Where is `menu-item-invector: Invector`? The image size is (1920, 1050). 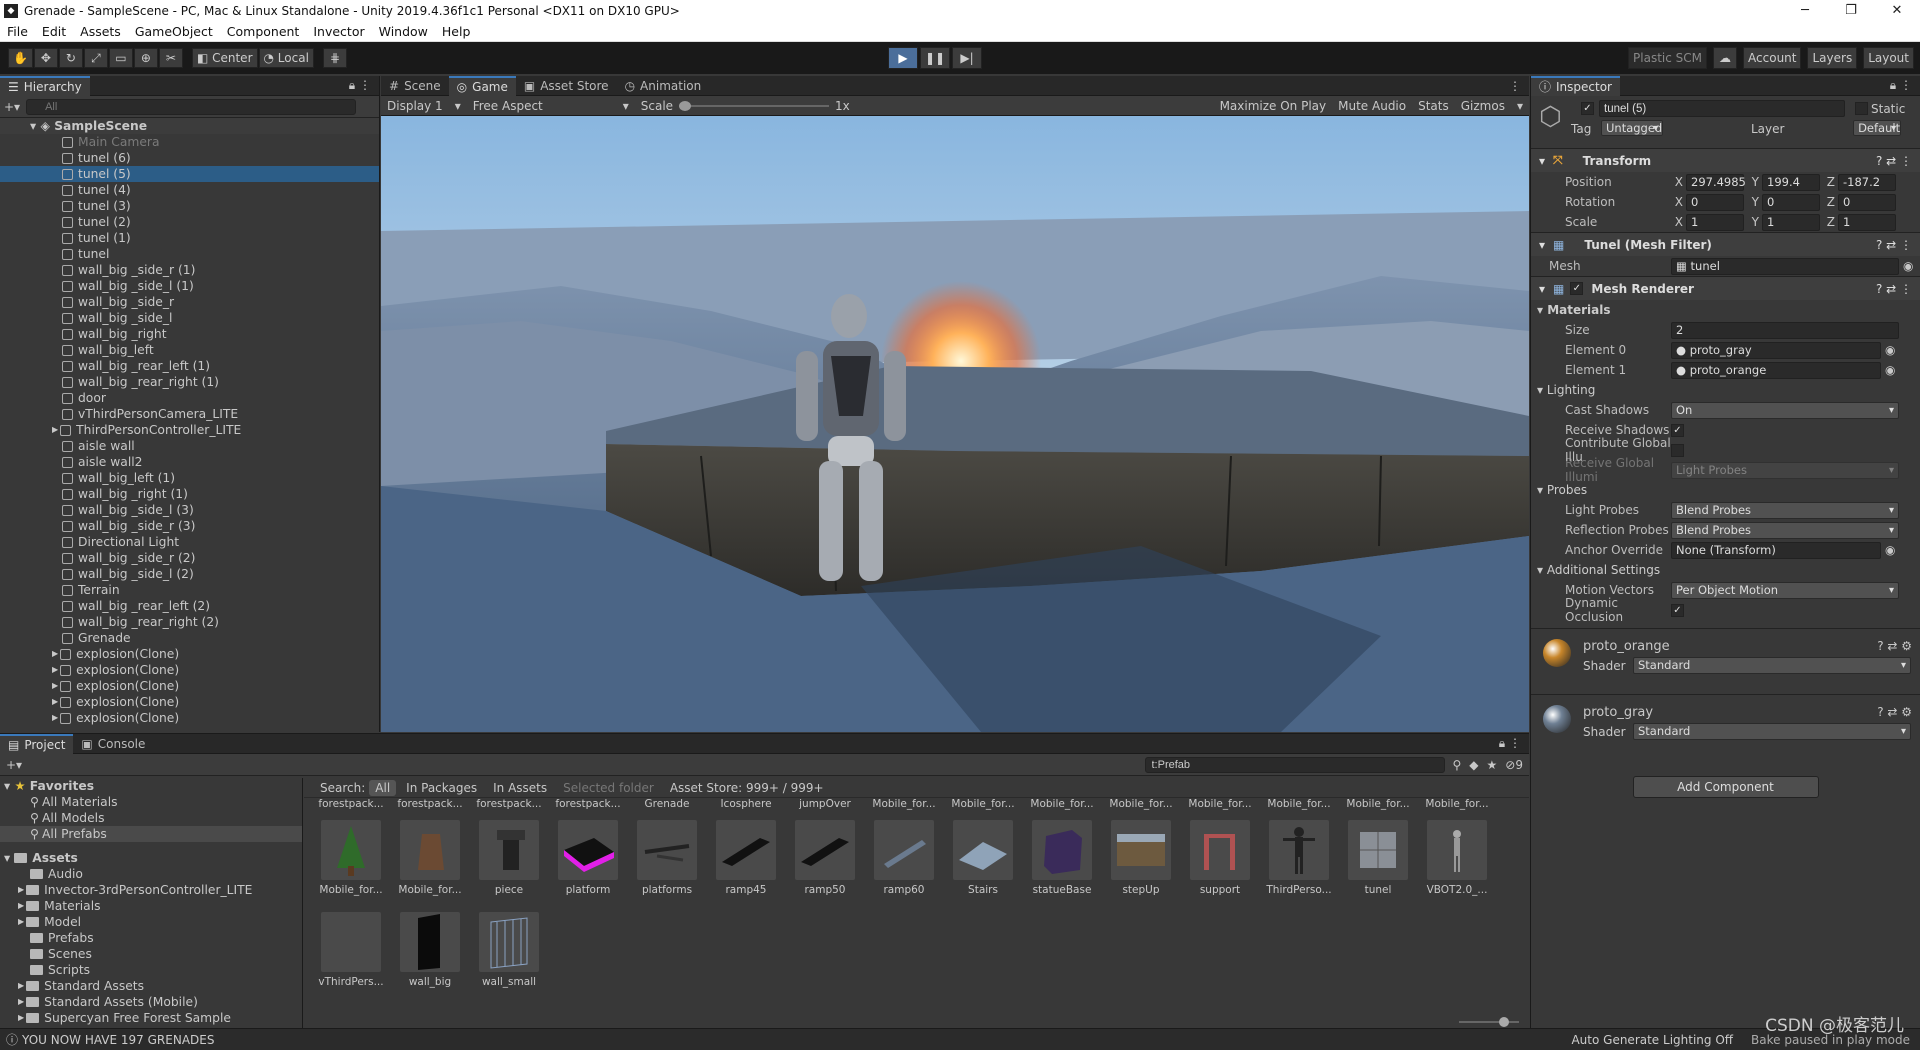 menu-item-invector: Invector is located at coordinates (338, 31).